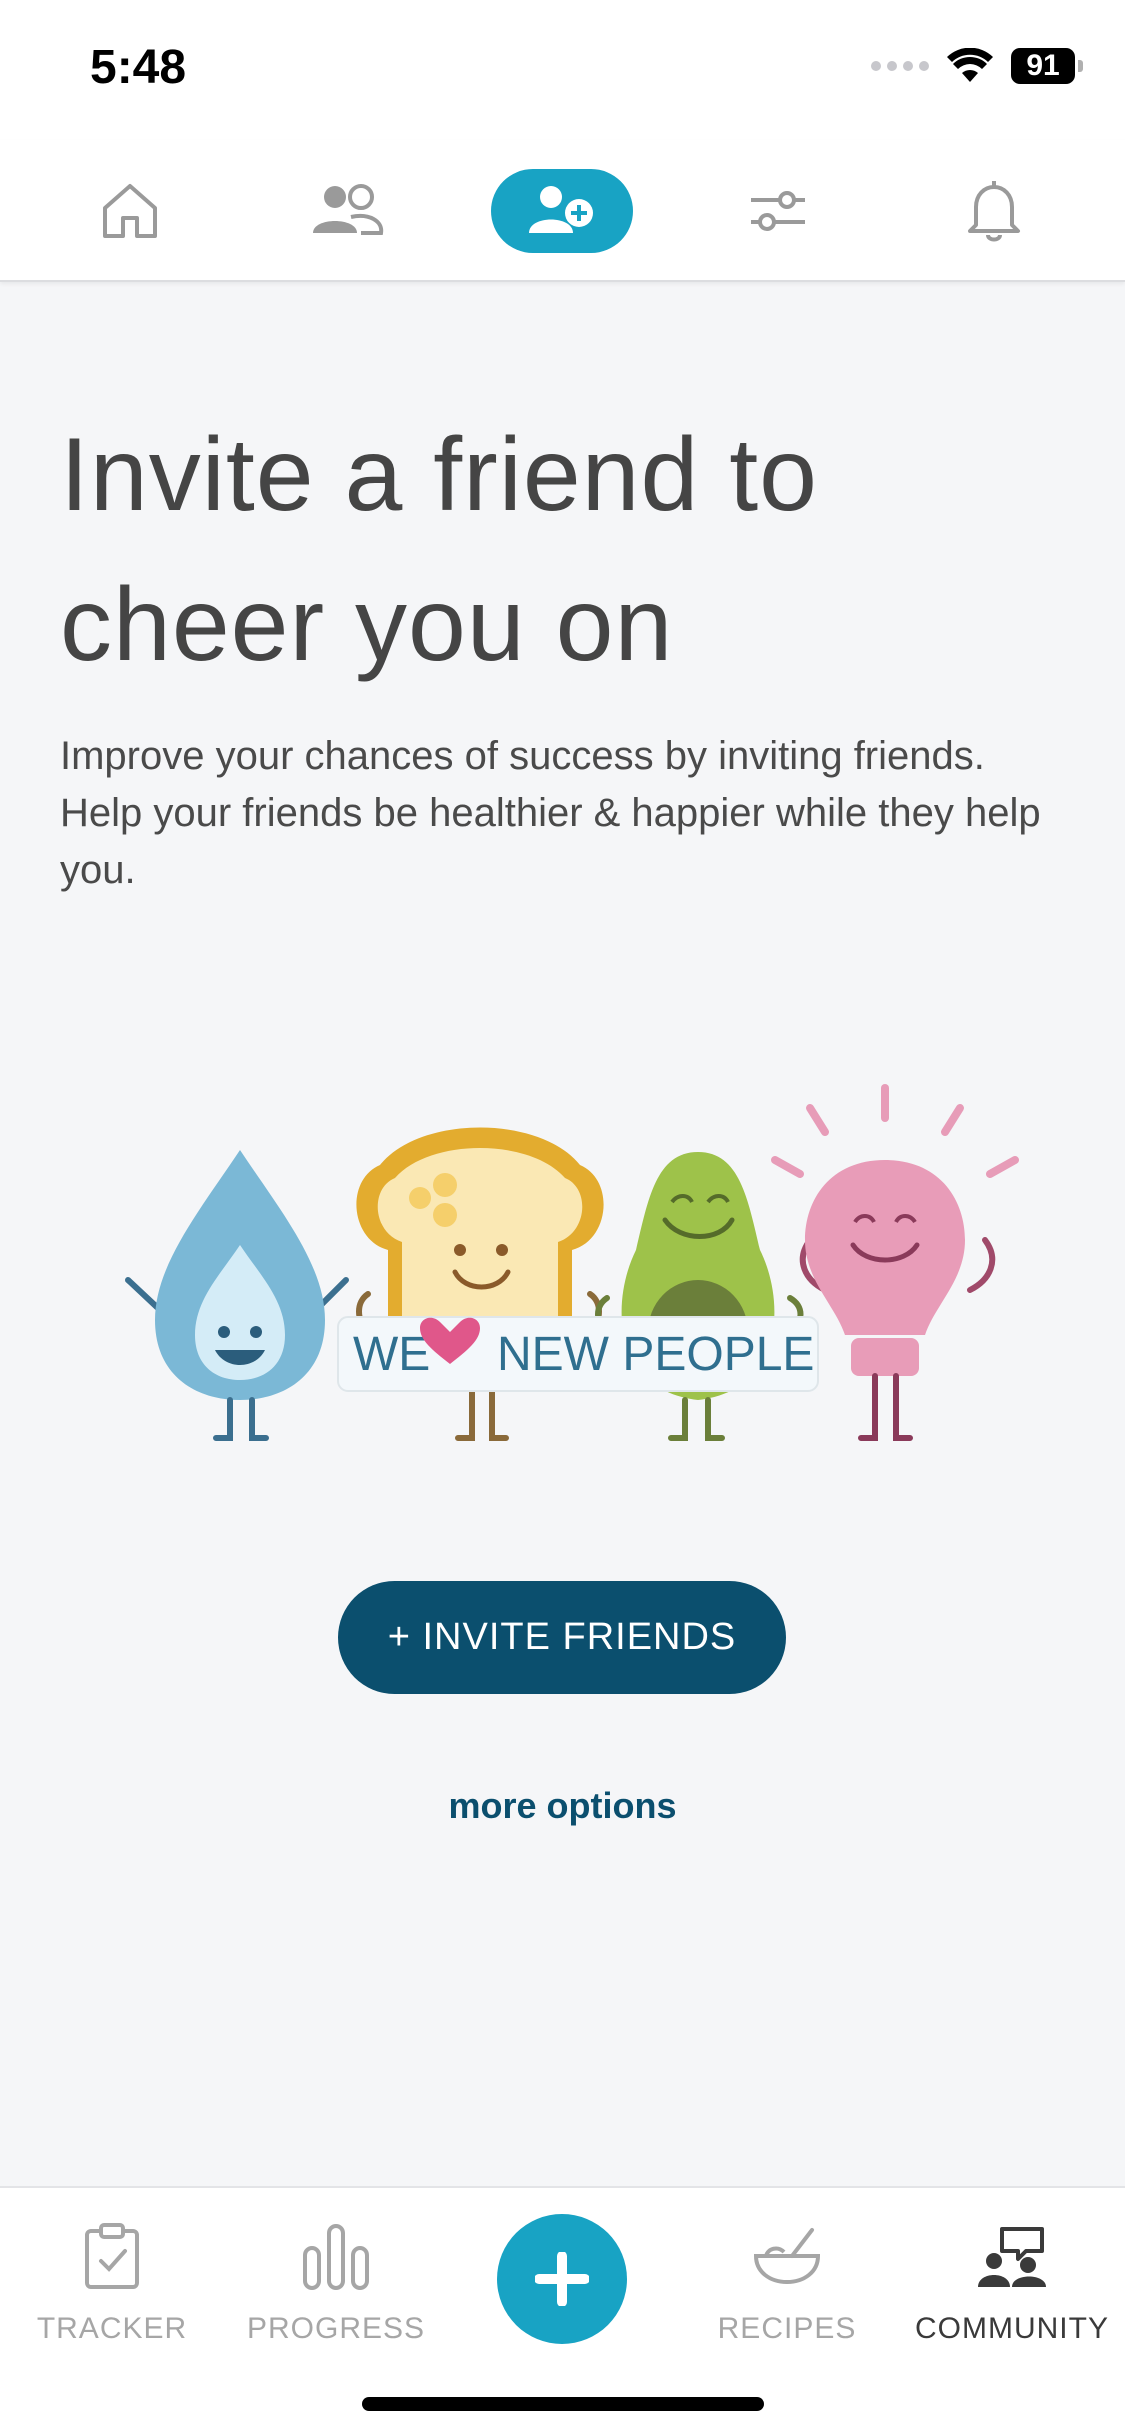 This screenshot has height=2436, width=1125. Describe the element at coordinates (699, 1296) in the screenshot. I see `avocado-mascot` at that location.